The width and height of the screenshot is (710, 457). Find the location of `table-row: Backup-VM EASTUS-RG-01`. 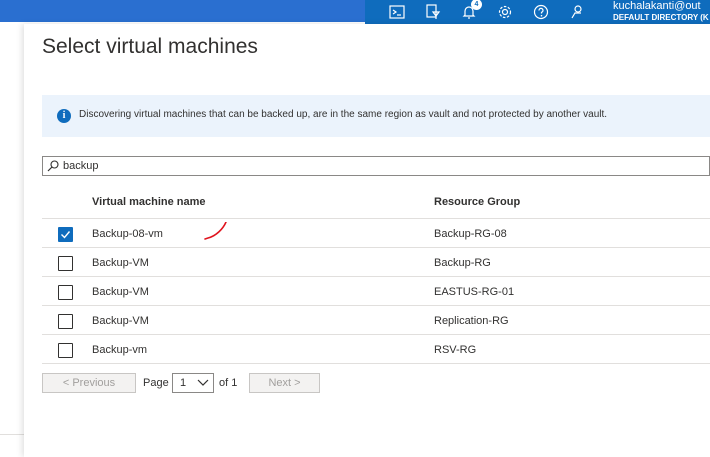

table-row: Backup-VM EASTUS-RG-01 is located at coordinates (376, 291).